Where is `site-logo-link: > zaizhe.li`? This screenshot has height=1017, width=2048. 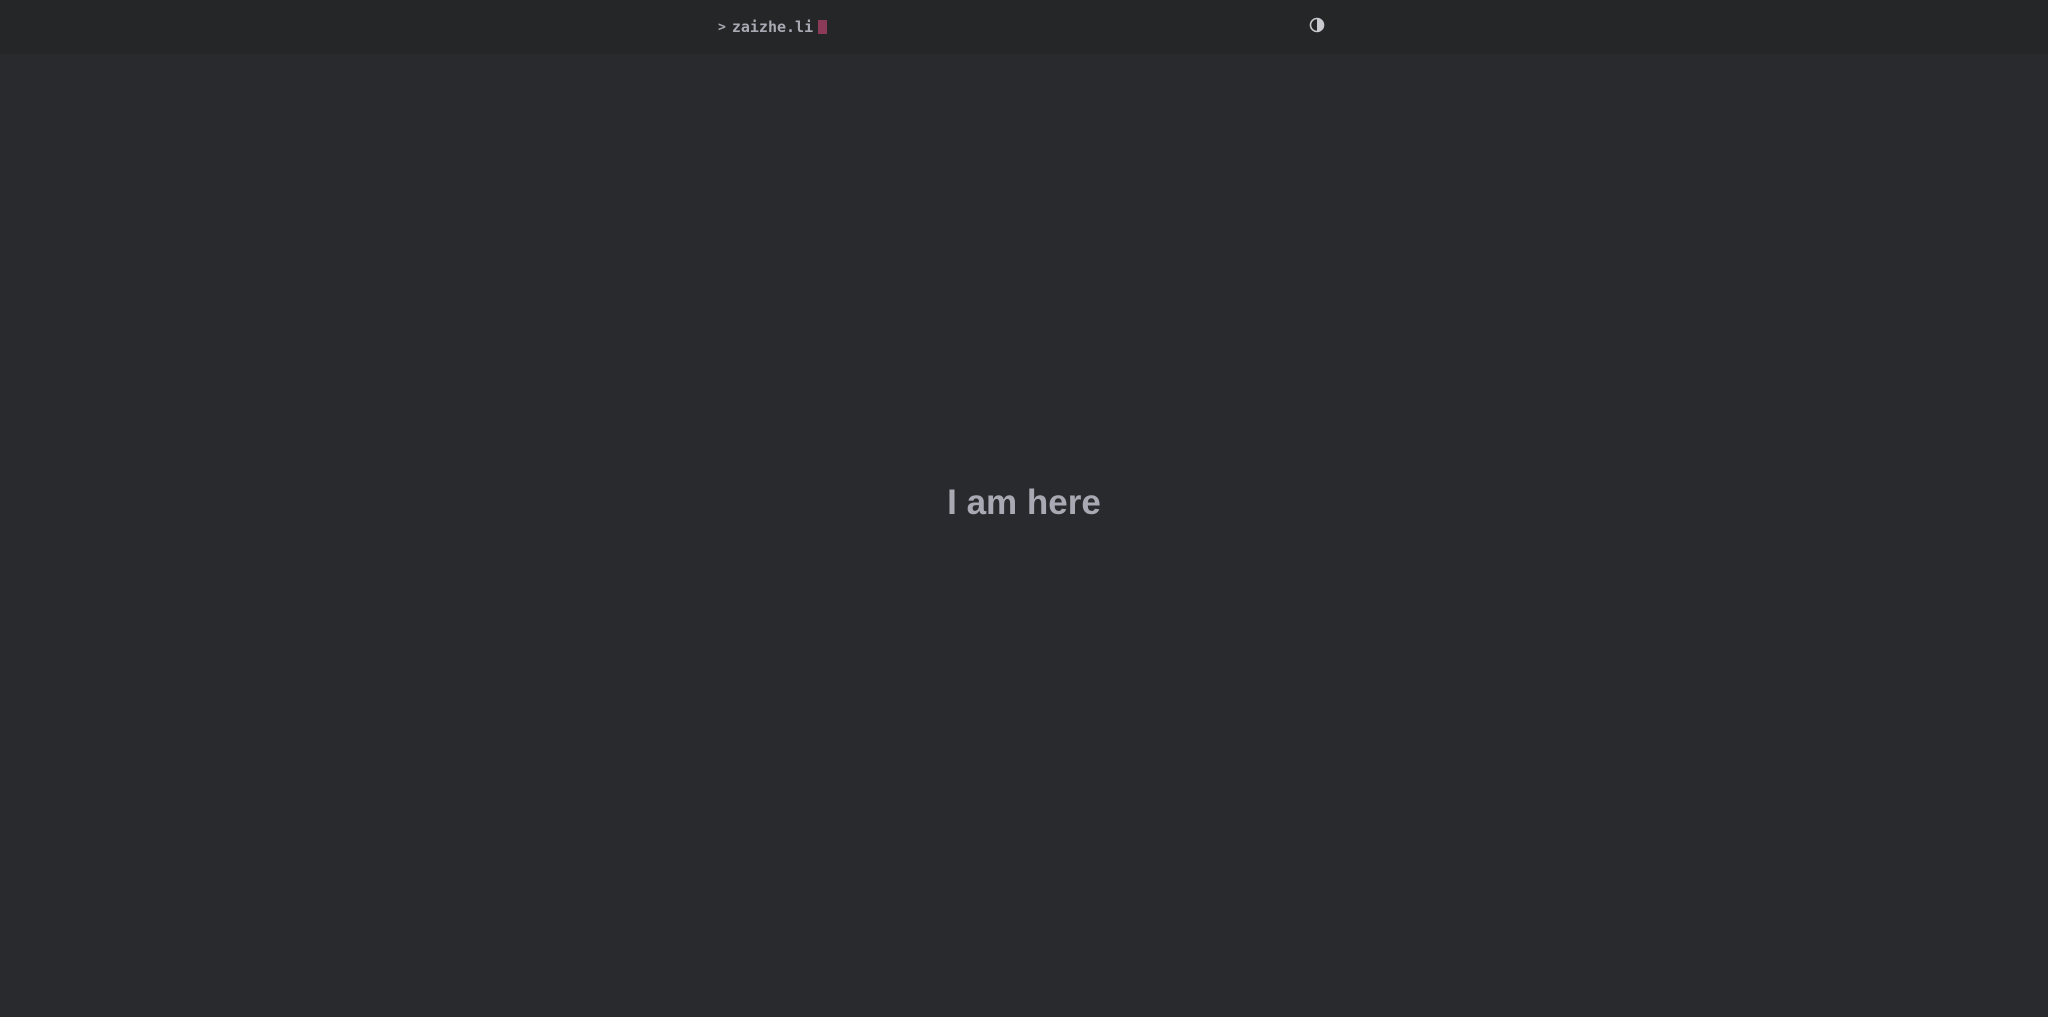 site-logo-link: > zaizhe.li is located at coordinates (773, 27).